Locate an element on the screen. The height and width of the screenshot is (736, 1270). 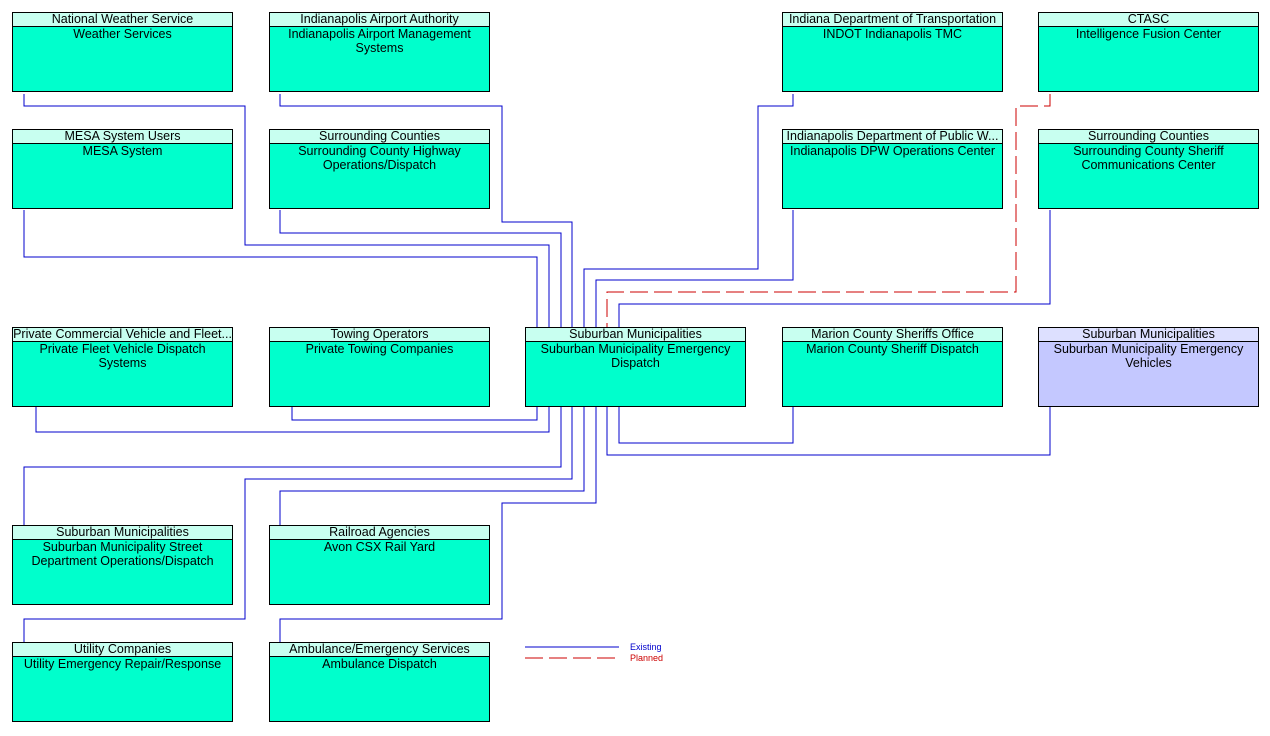
legend-existing-label: Existing is located at coordinates (646, 647).